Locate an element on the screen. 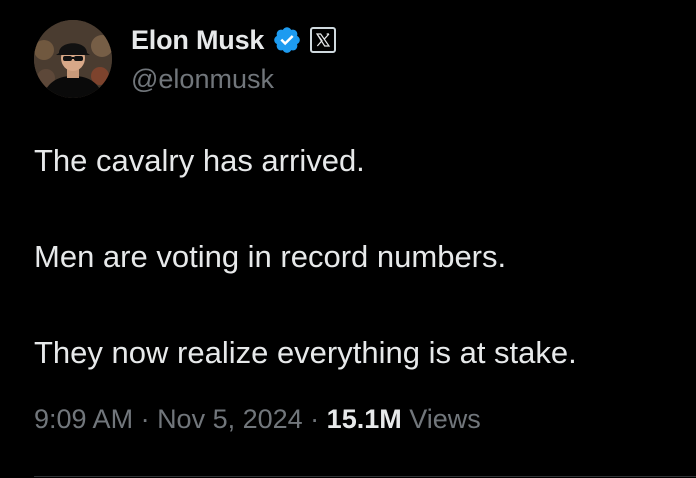 This screenshot has width=696, height=478. avatar is located at coordinates (73, 59).